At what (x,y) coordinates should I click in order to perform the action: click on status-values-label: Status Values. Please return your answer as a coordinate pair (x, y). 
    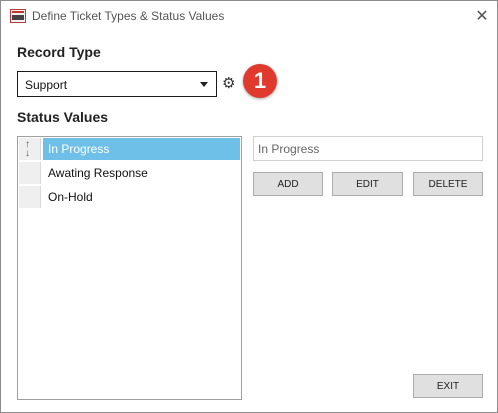
    Looking at the image, I should click on (63, 117).